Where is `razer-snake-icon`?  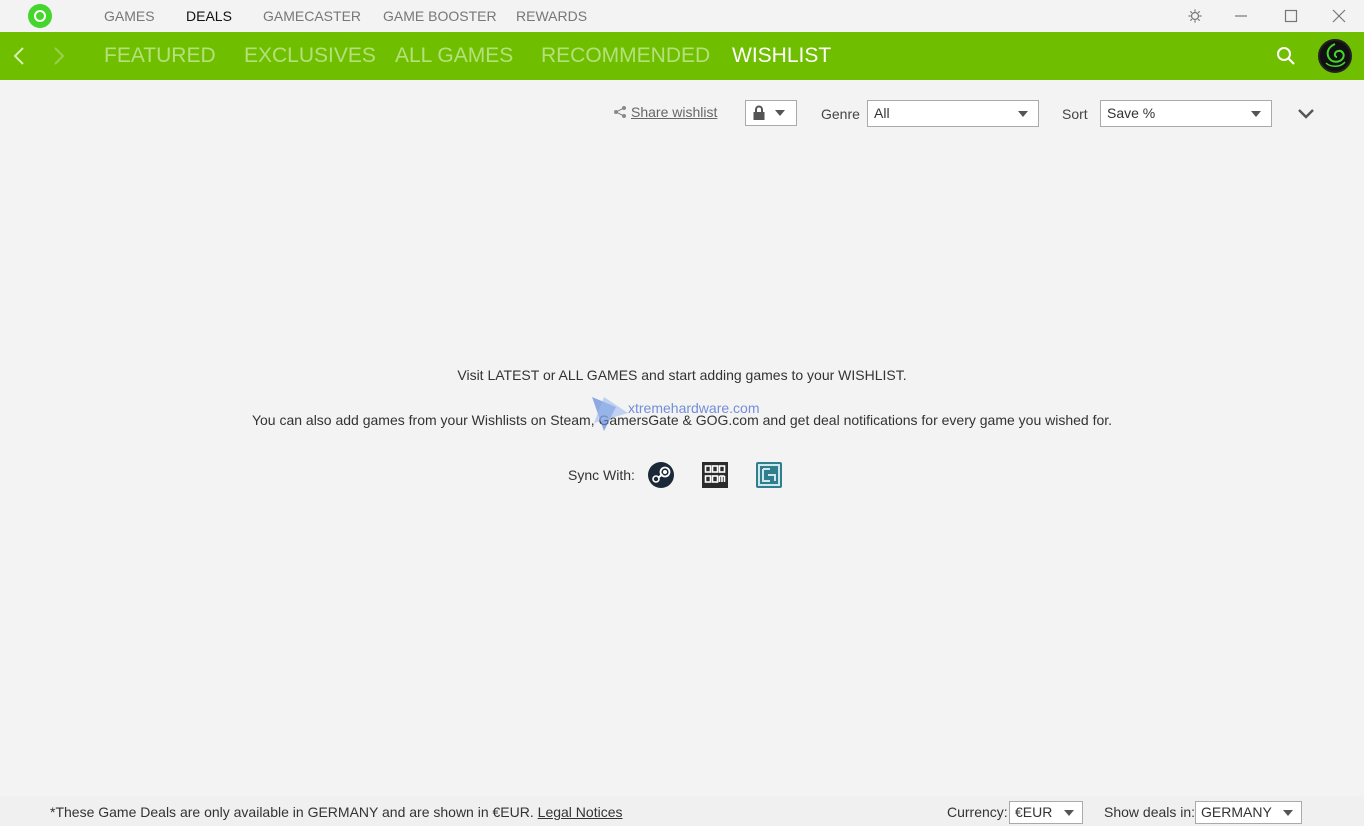 razer-snake-icon is located at coordinates (1335, 55).